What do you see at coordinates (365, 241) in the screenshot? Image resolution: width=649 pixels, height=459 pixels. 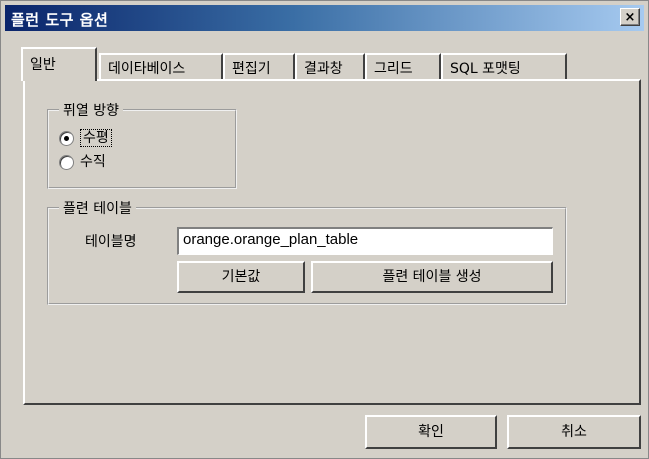 I see `table-name-input: orange.orange_plan_table` at bounding box center [365, 241].